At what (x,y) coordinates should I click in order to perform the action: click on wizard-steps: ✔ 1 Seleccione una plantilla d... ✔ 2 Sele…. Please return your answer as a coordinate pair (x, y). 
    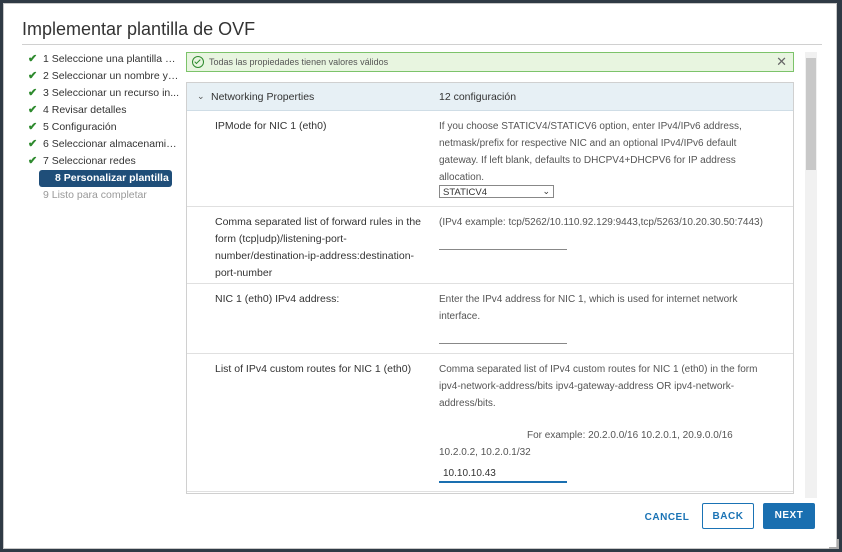
    Looking at the image, I should click on (101, 127).